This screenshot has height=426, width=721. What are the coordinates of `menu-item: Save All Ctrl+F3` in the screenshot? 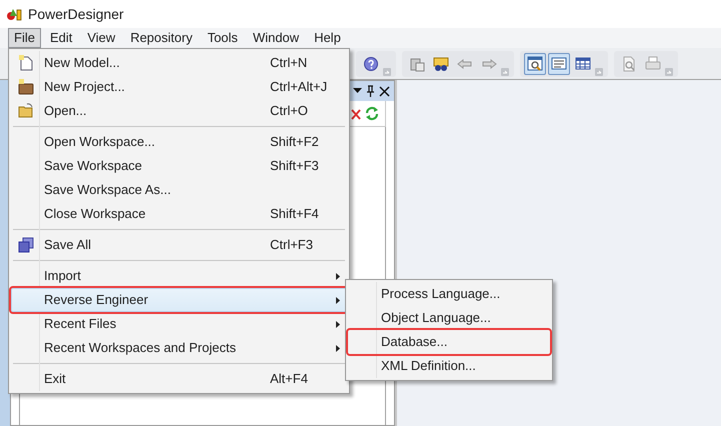 It's located at (179, 245).